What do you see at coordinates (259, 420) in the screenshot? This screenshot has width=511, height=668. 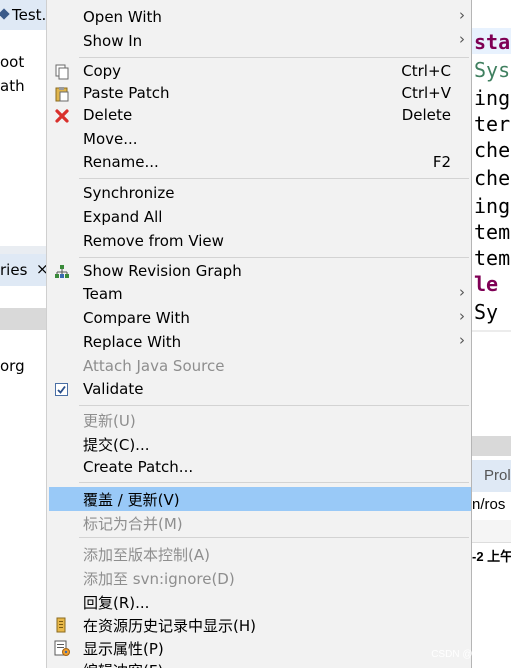 I see `menu-item-update: 更新(U)` at bounding box center [259, 420].